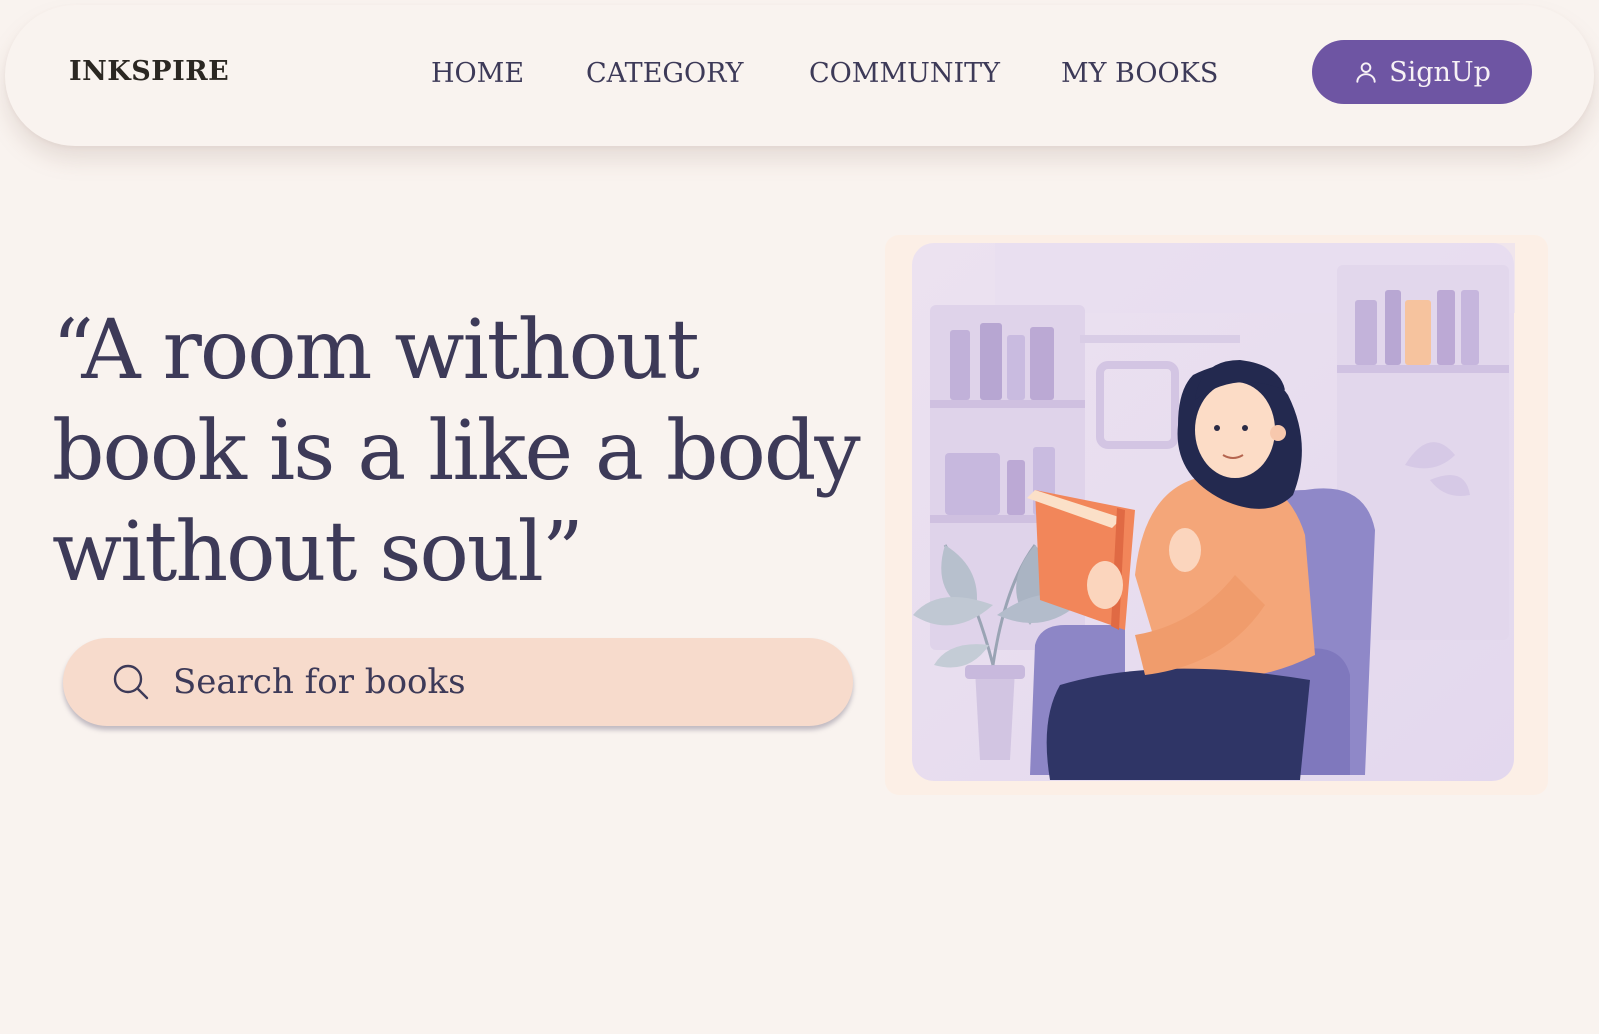 The width and height of the screenshot is (1599, 1034). Describe the element at coordinates (664, 73) in the screenshot. I see `nav-link-category: CATEGORY` at that location.